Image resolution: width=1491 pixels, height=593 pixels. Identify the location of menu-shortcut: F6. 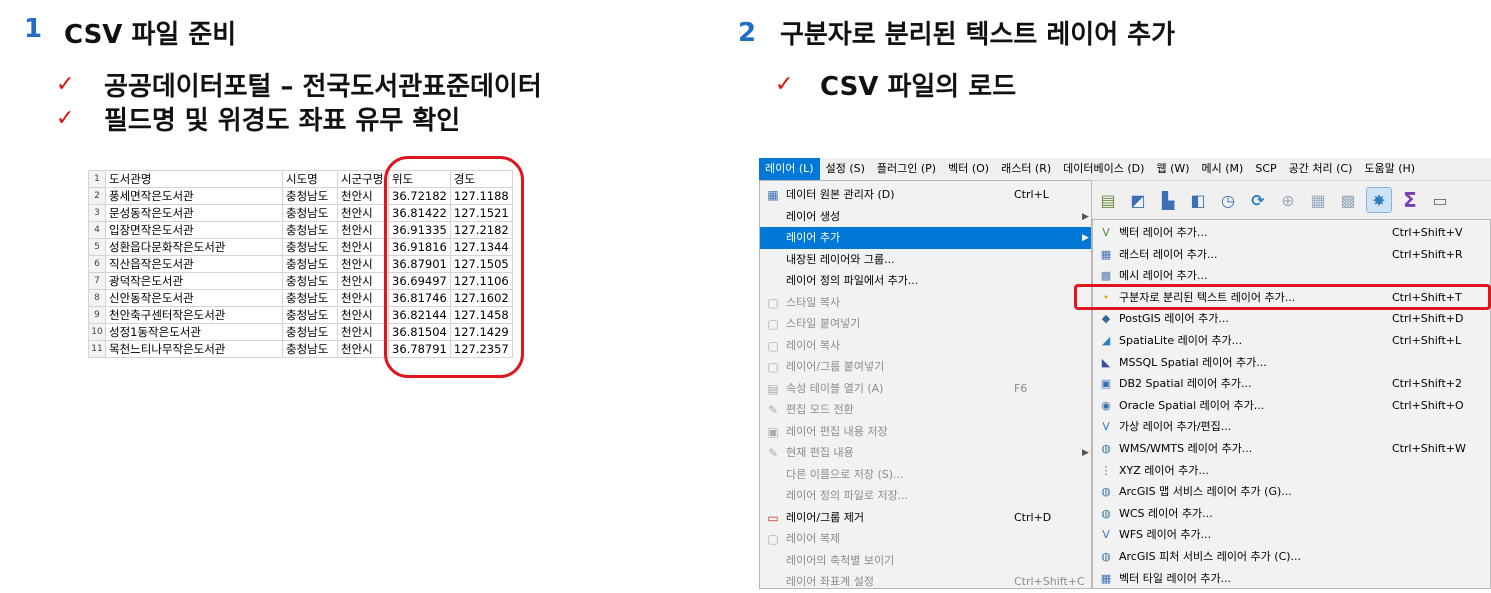
(1021, 388).